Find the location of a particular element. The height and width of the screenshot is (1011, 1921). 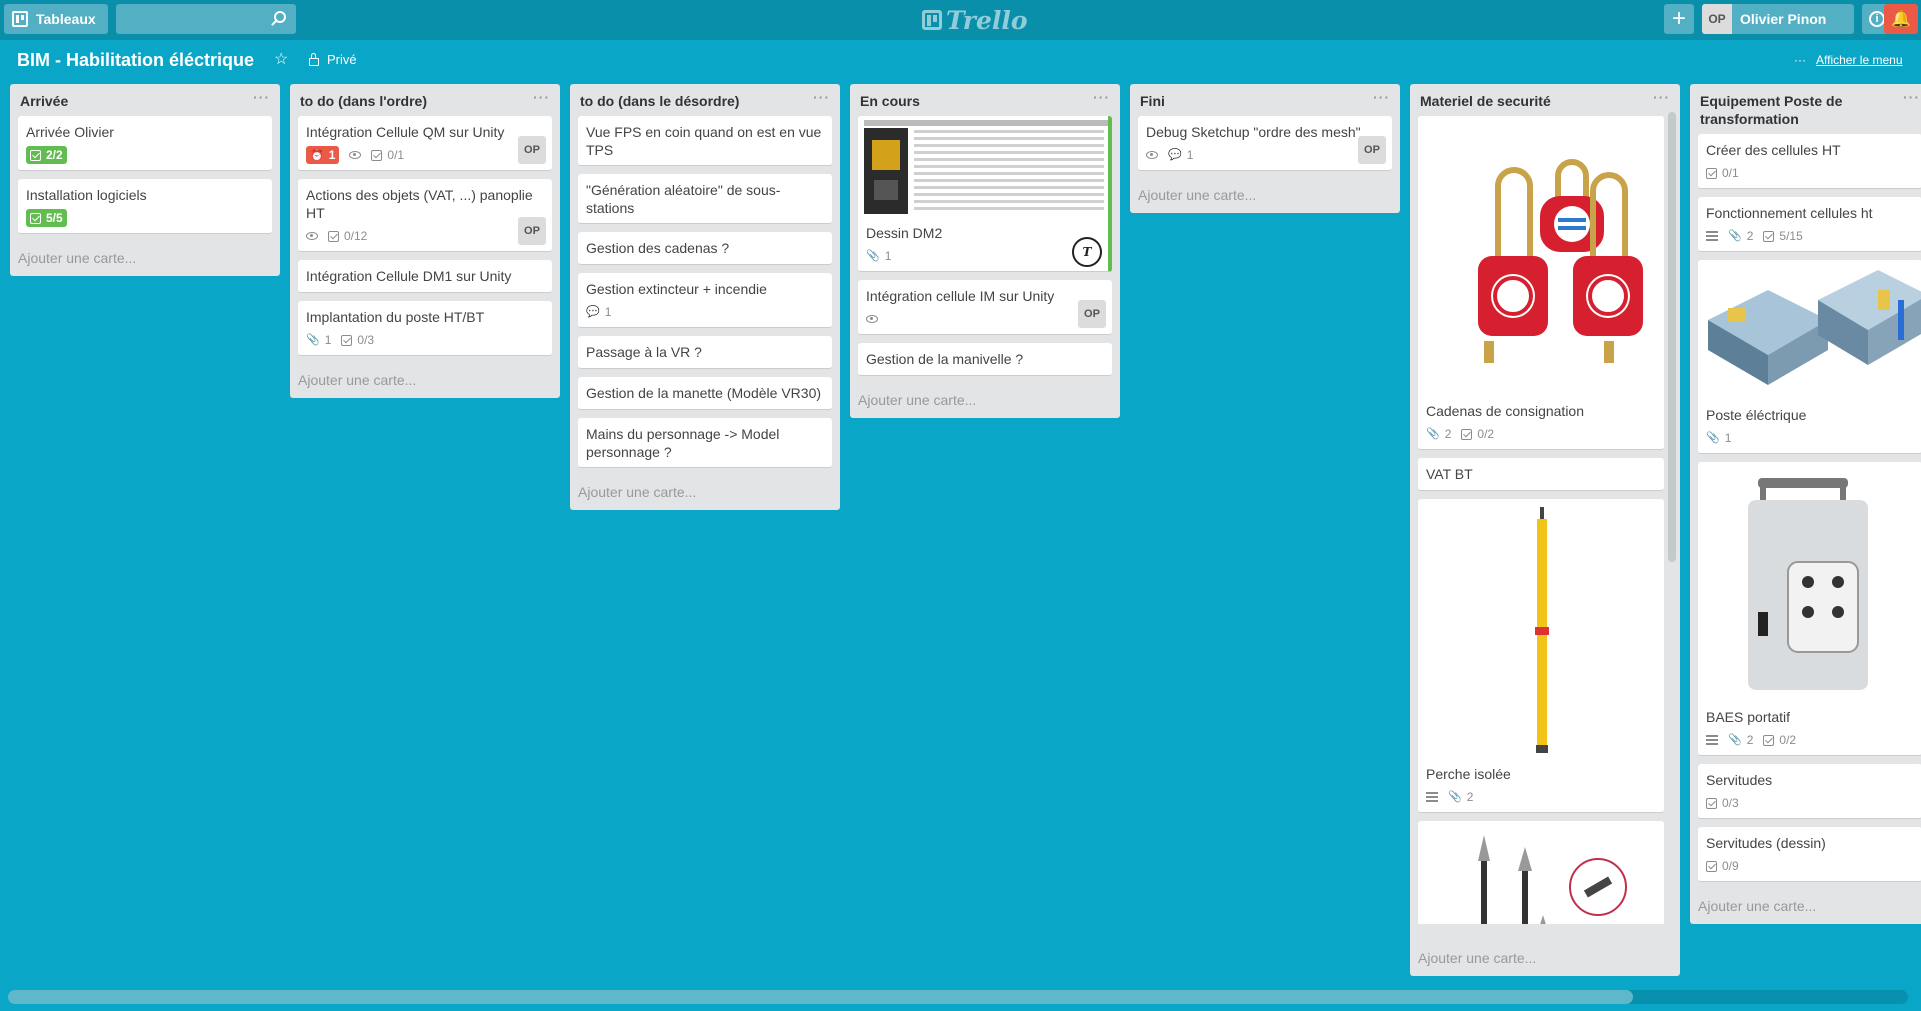

card: Installation logiciels 5/5 is located at coordinates (145, 206).